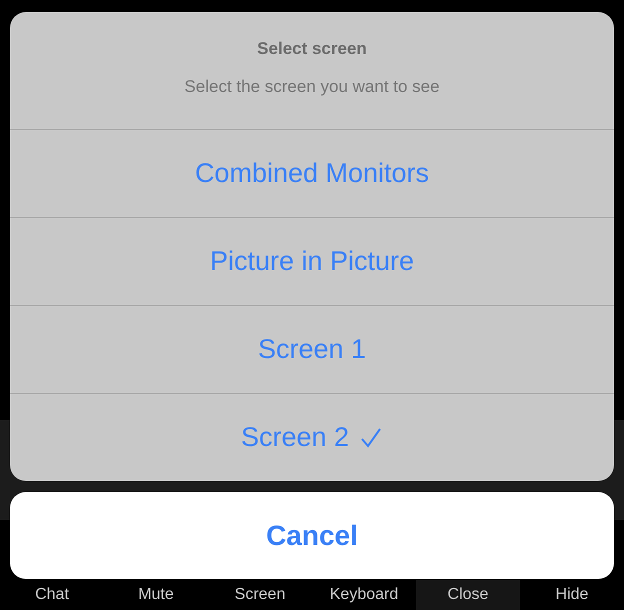 The width and height of the screenshot is (624, 610). Describe the element at coordinates (312, 87) in the screenshot. I see `sheet-message: Select the screen you want to see` at that location.